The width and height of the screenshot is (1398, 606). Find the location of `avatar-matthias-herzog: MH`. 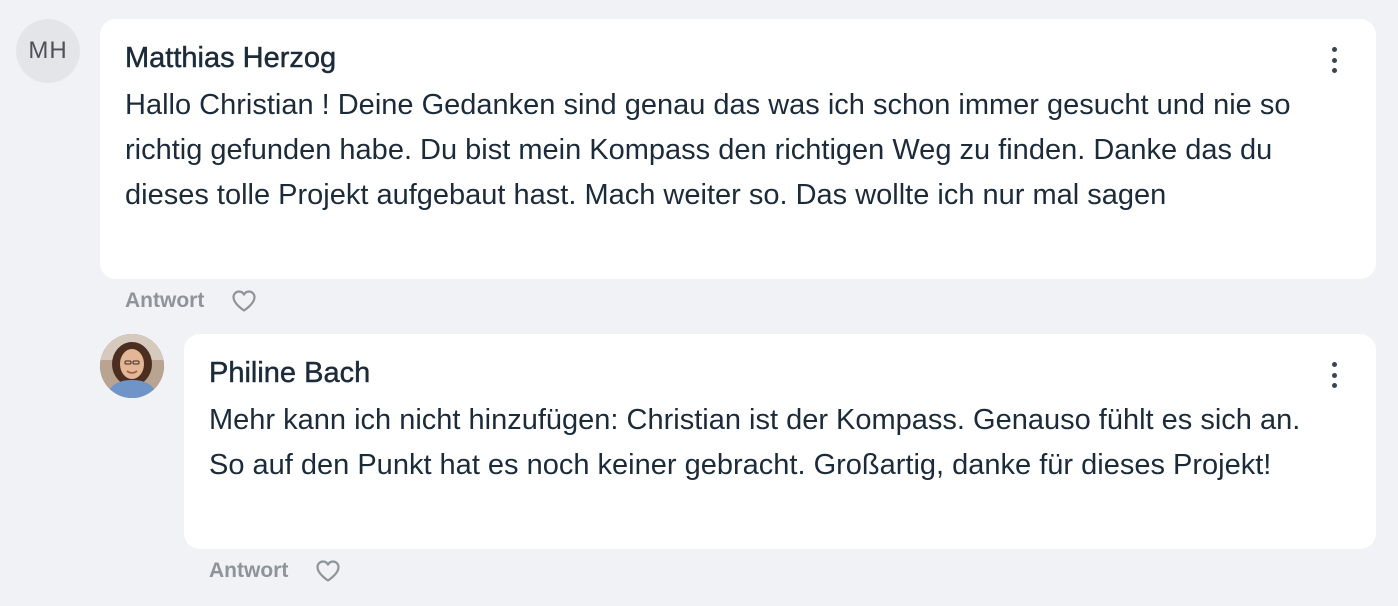

avatar-matthias-herzog: MH is located at coordinates (48, 51).